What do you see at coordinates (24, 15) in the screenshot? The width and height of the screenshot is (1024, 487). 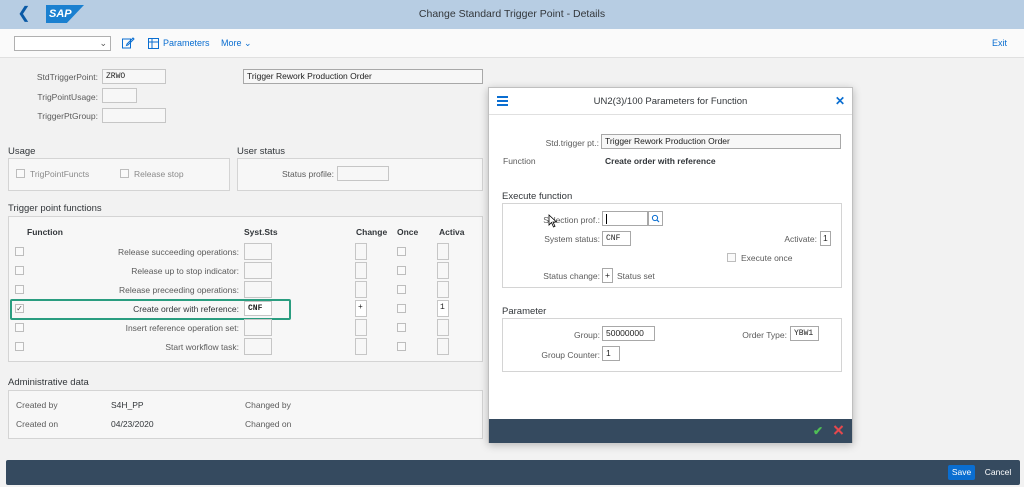 I see `back-arrow-icon: ❮` at bounding box center [24, 15].